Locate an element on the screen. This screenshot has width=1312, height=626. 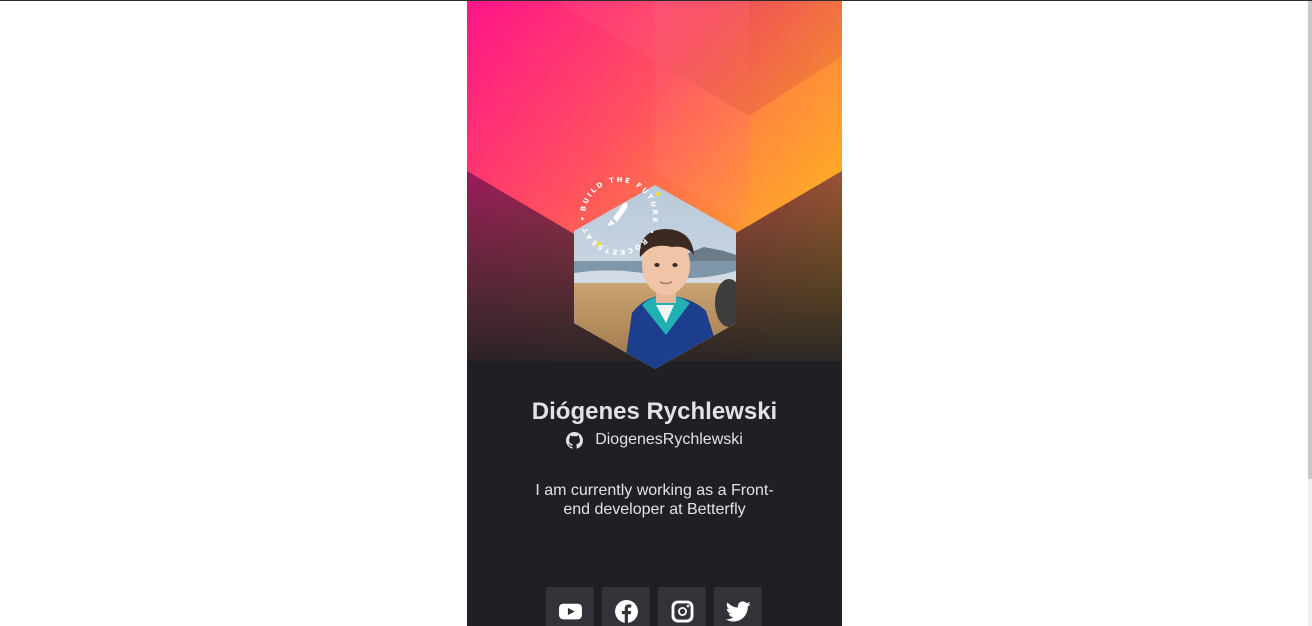
github-icon is located at coordinates (575, 440).